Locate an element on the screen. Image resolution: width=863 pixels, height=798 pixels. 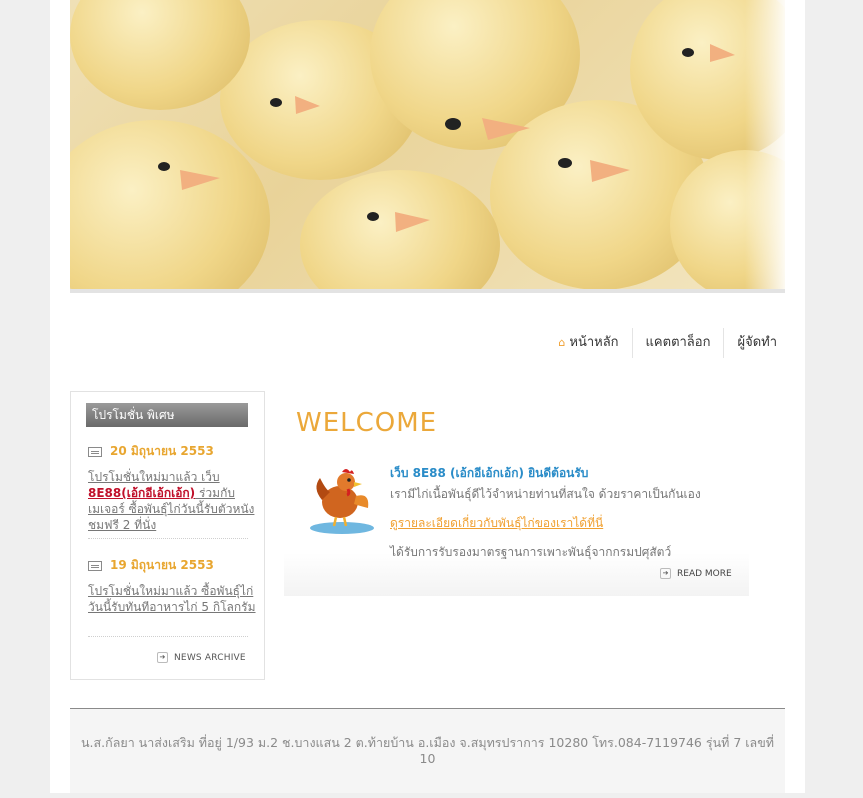
nav-item-catalog: แคตตาล็อก is located at coordinates (677, 343).